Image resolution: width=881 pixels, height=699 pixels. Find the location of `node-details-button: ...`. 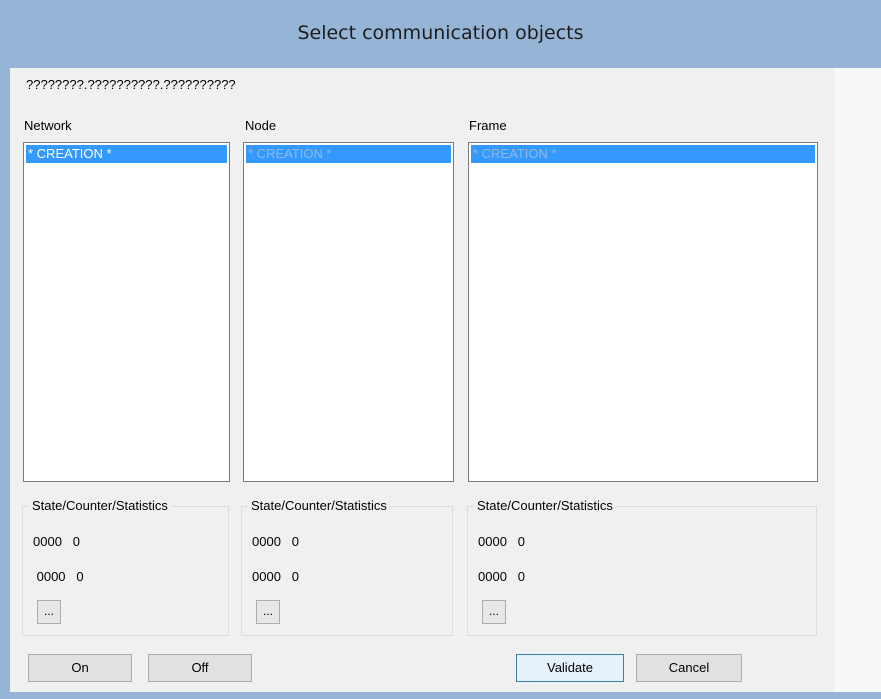

node-details-button: ... is located at coordinates (268, 612).